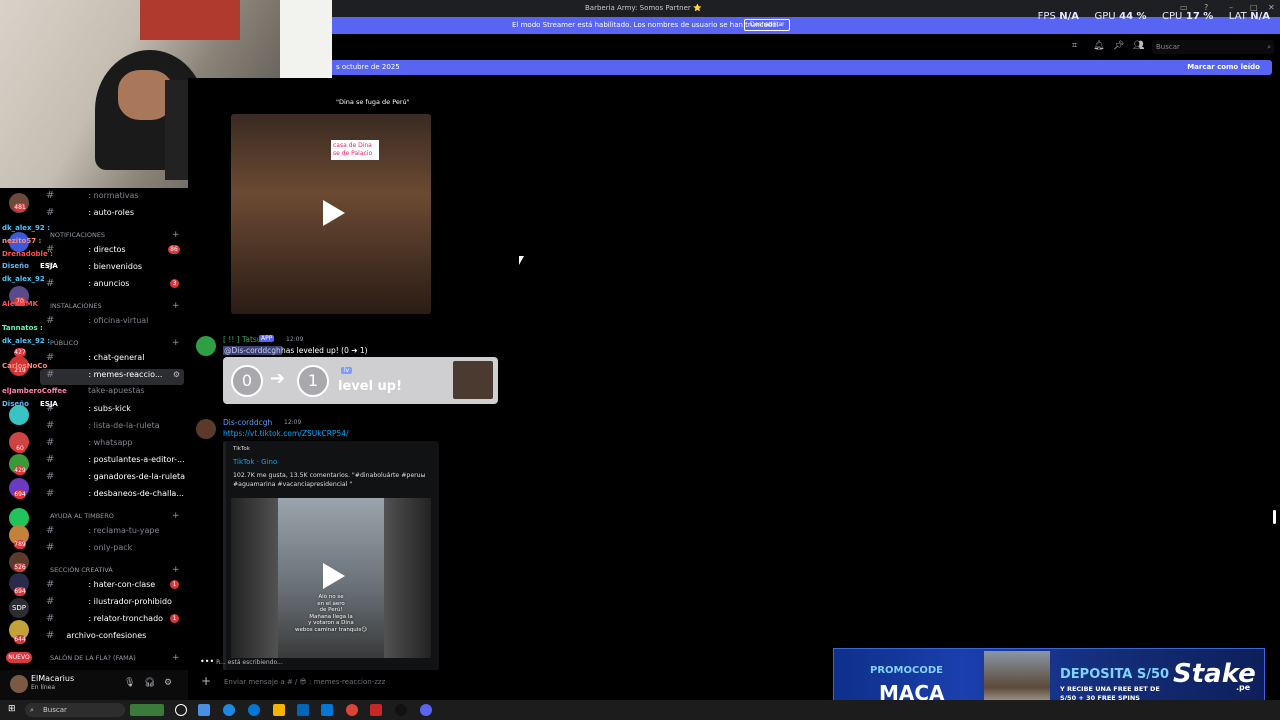  I want to click on ad-deposit-text: DEPOSITA S/50, so click(1115, 674).